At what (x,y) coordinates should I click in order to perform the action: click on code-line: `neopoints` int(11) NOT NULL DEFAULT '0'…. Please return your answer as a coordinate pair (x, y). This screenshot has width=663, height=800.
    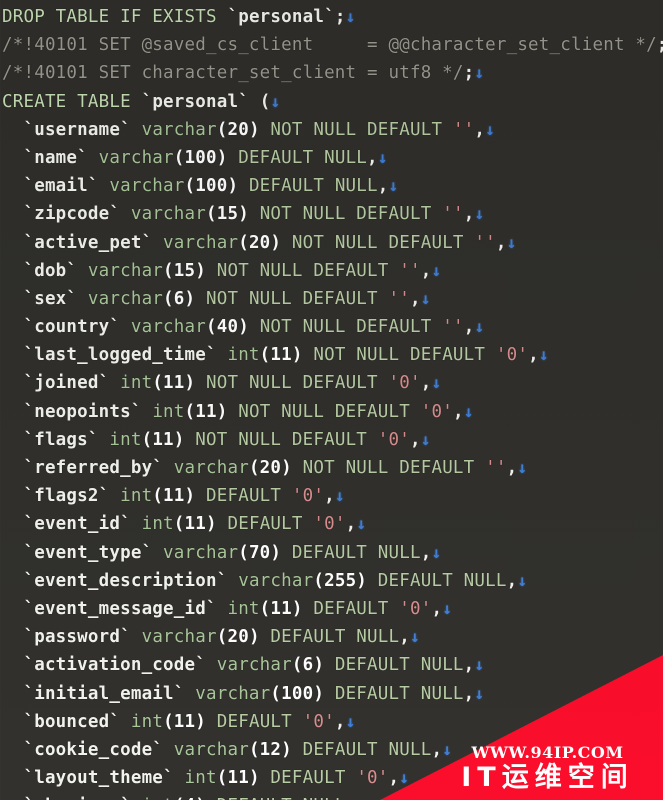
    Looking at the image, I should click on (331, 412).